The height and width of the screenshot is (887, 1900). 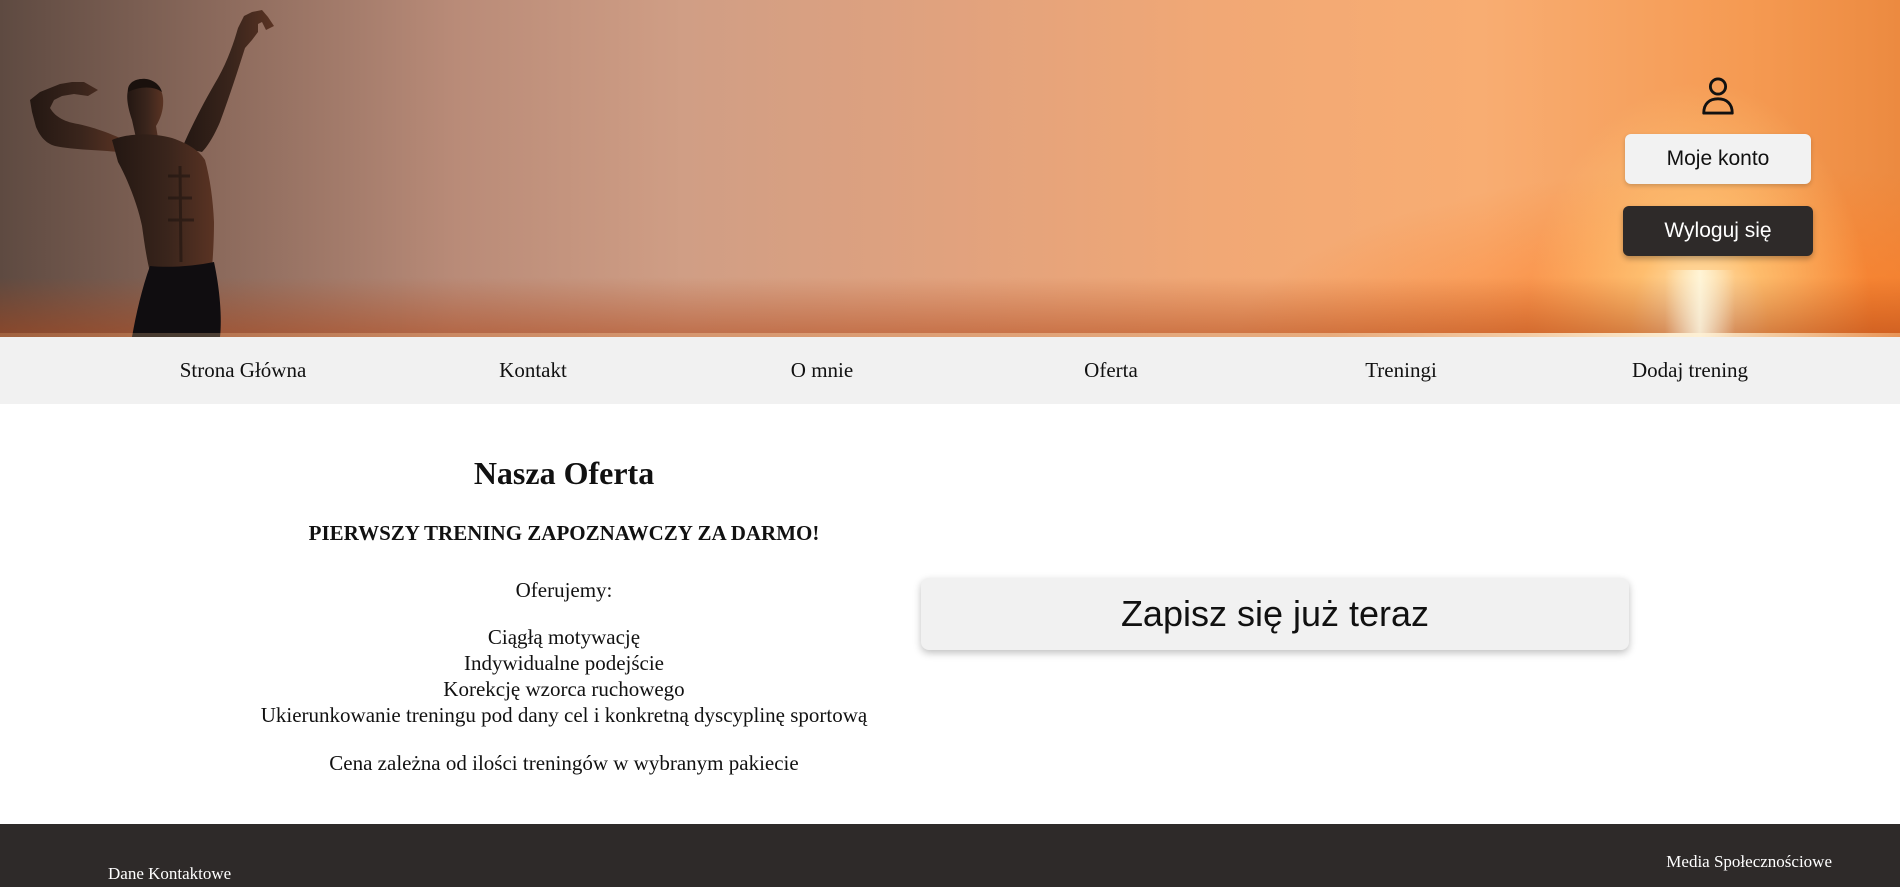 What do you see at coordinates (1401, 370) in the screenshot?
I see `nav-item-trainings: Treningi` at bounding box center [1401, 370].